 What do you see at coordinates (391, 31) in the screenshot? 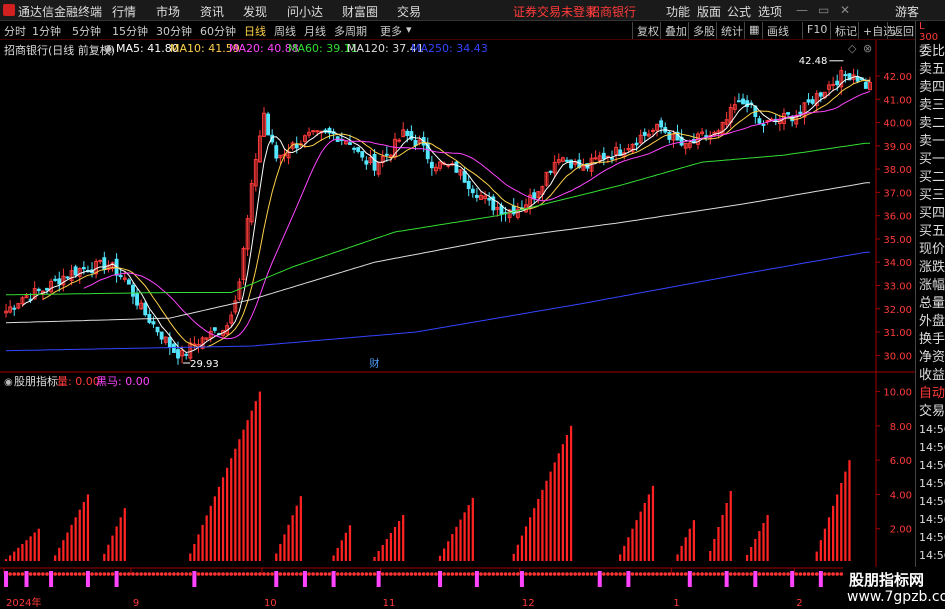
I see `period-more: 更多` at bounding box center [391, 31].